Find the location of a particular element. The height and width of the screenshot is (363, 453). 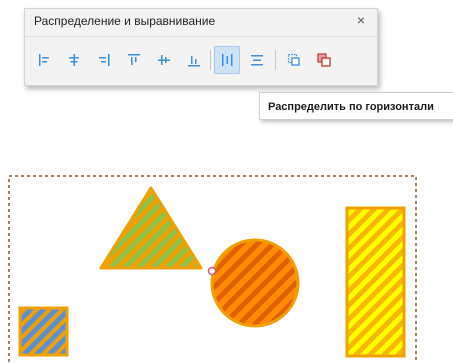

align-left-icon is located at coordinates (44, 60).